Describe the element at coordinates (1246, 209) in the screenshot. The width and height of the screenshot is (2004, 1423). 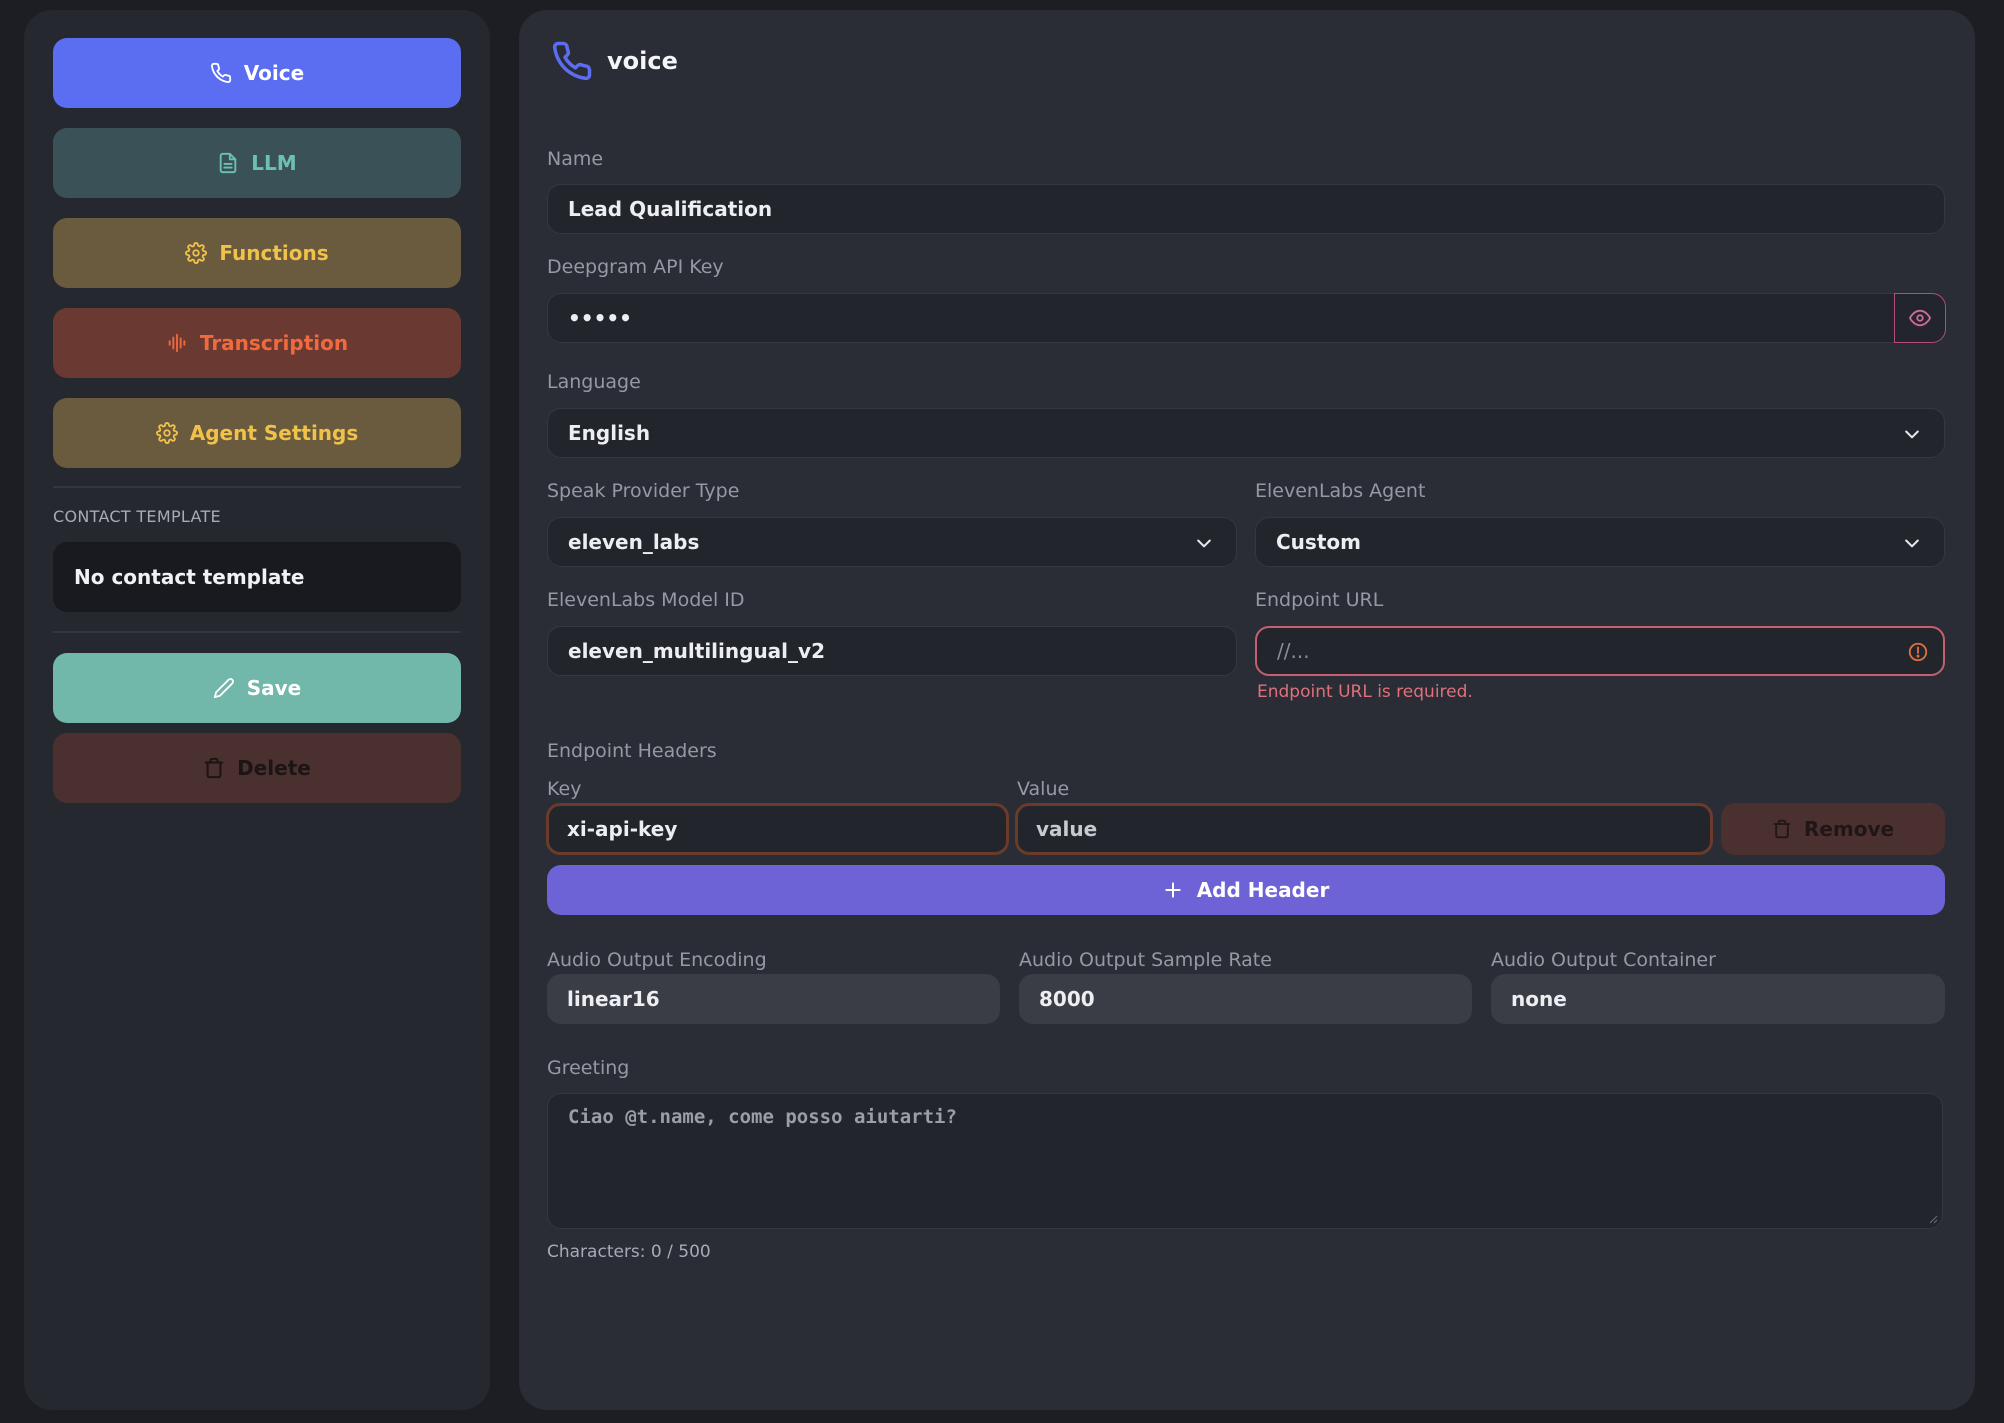
I see `name-input: Lead Qualification` at that location.